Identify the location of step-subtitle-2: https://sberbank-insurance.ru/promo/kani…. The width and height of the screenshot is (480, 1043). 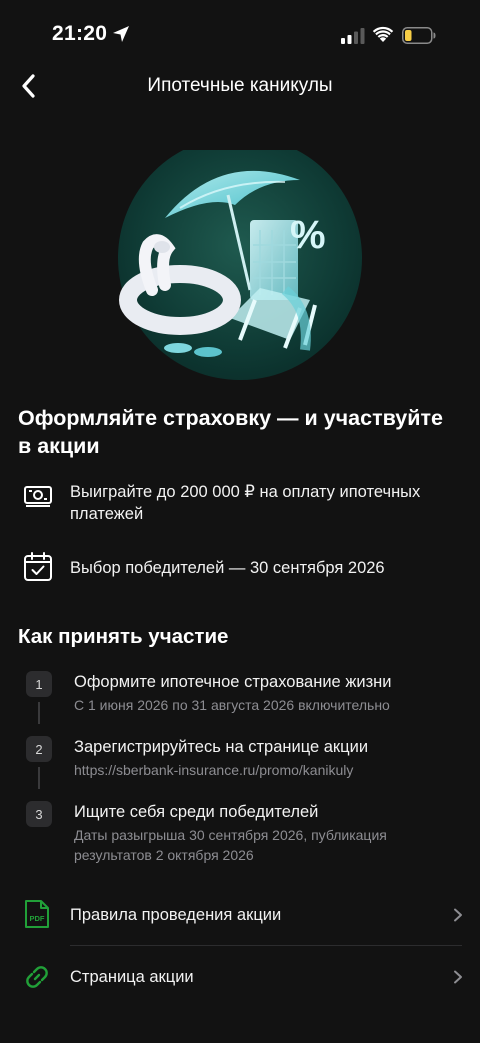
(214, 770).